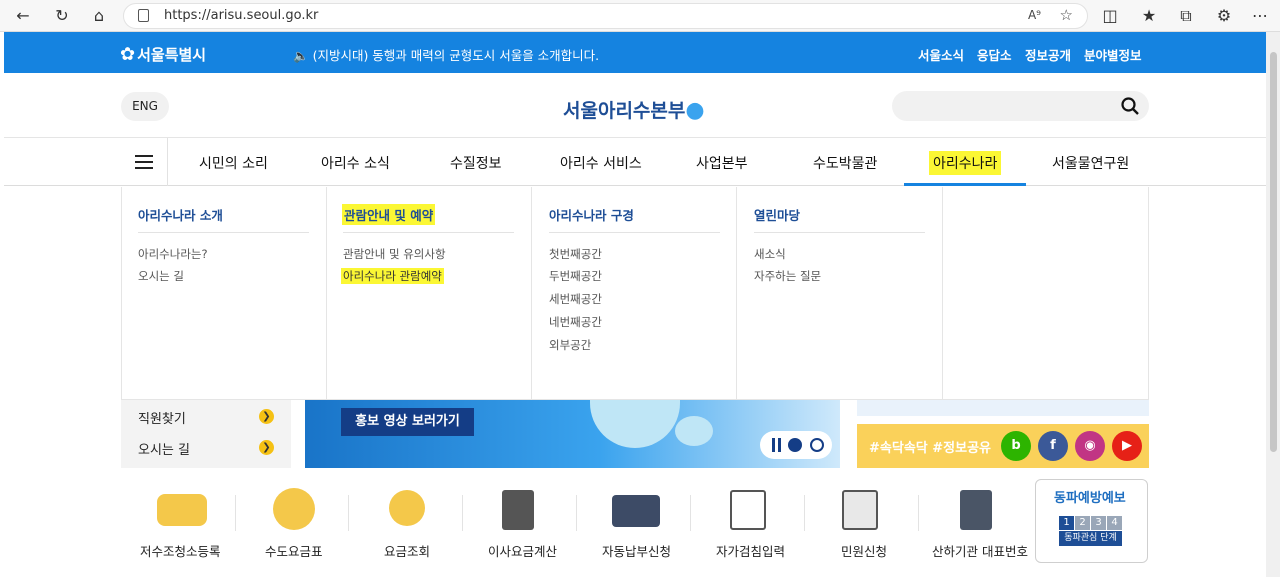 The width and height of the screenshot is (1280, 577). Describe the element at coordinates (636, 511) in the screenshot. I see `card-payment-icon` at that location.